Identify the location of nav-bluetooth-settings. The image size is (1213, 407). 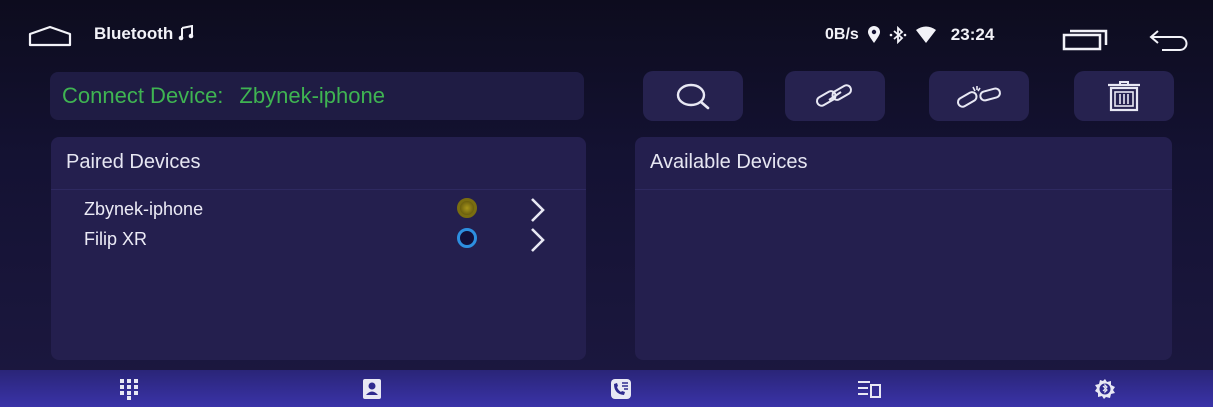
(1105, 389).